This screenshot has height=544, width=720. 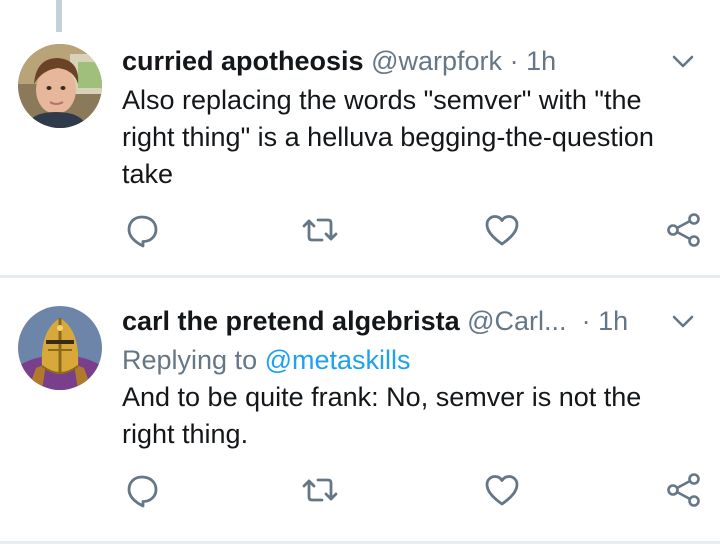 I want to click on user-handle: @warpfork, so click(x=436, y=61).